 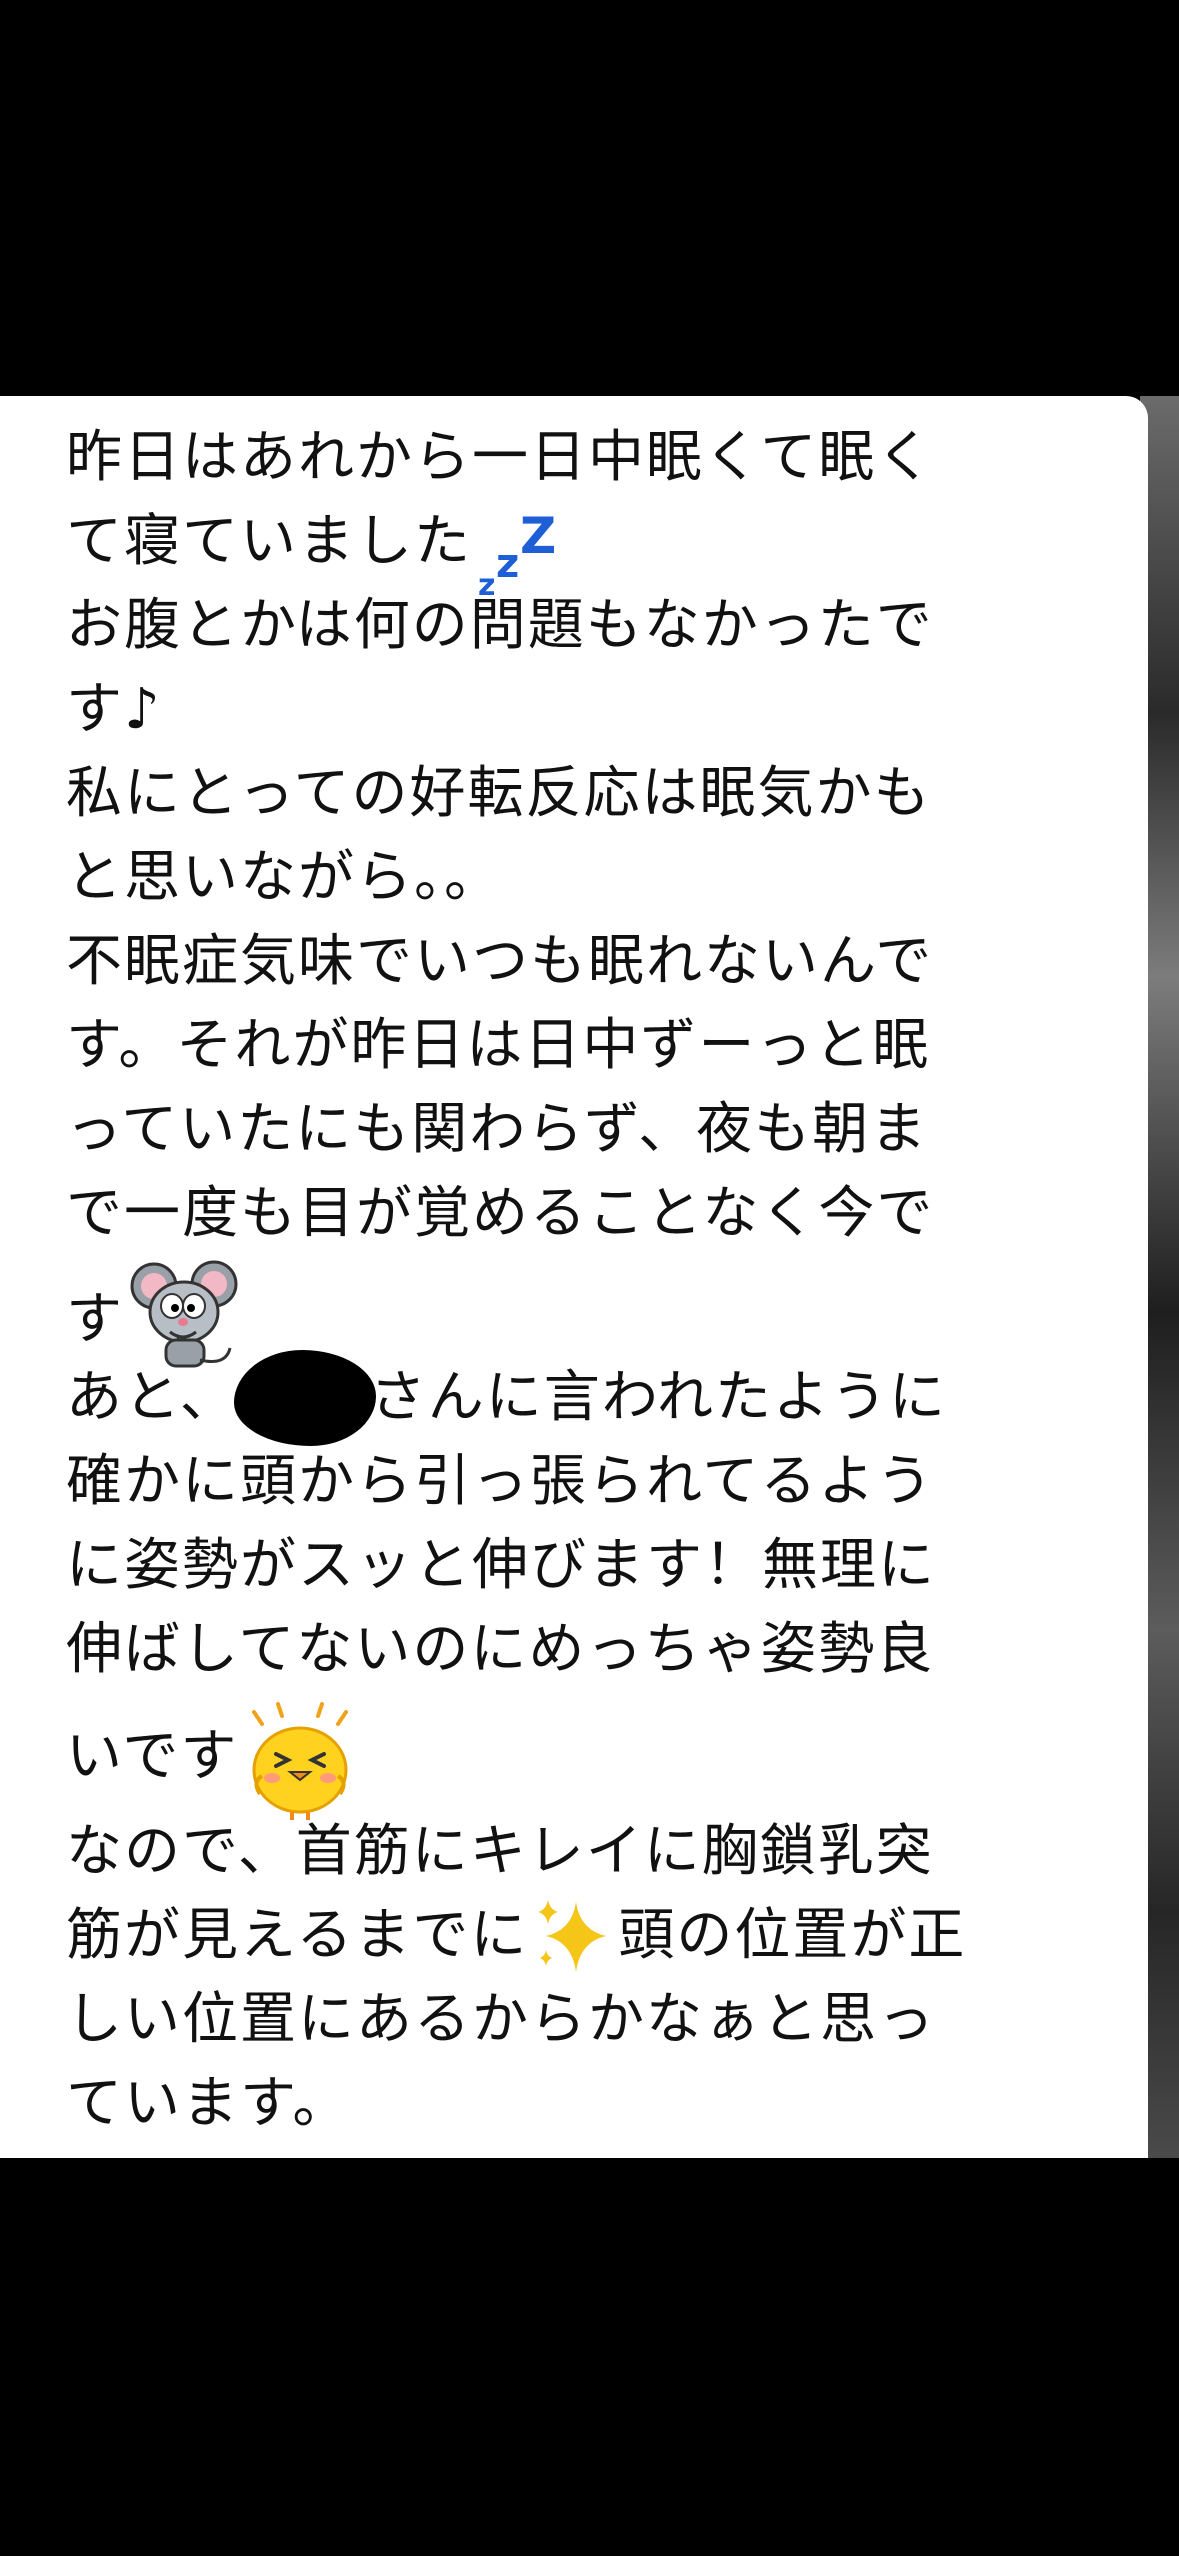 I want to click on message-line: 不眠症気味でいつも眠れないんで, so click(x=500, y=961).